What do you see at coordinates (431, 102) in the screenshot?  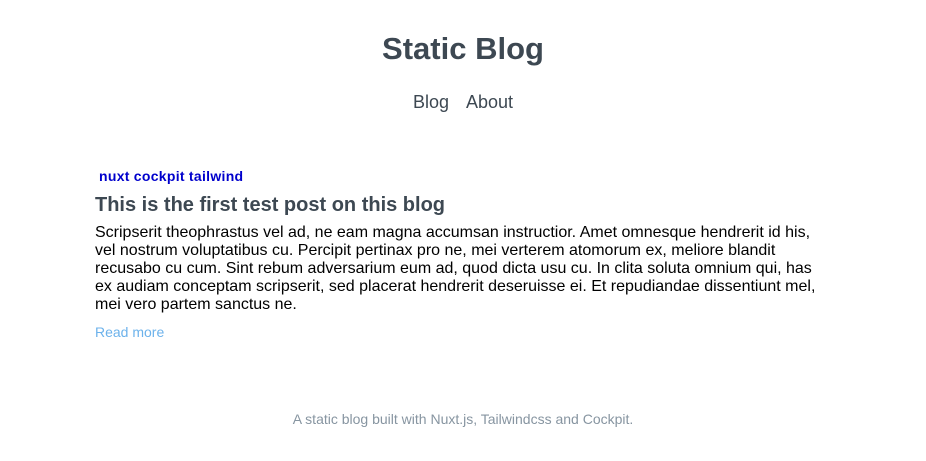 I see `nav-link-blog: Blog` at bounding box center [431, 102].